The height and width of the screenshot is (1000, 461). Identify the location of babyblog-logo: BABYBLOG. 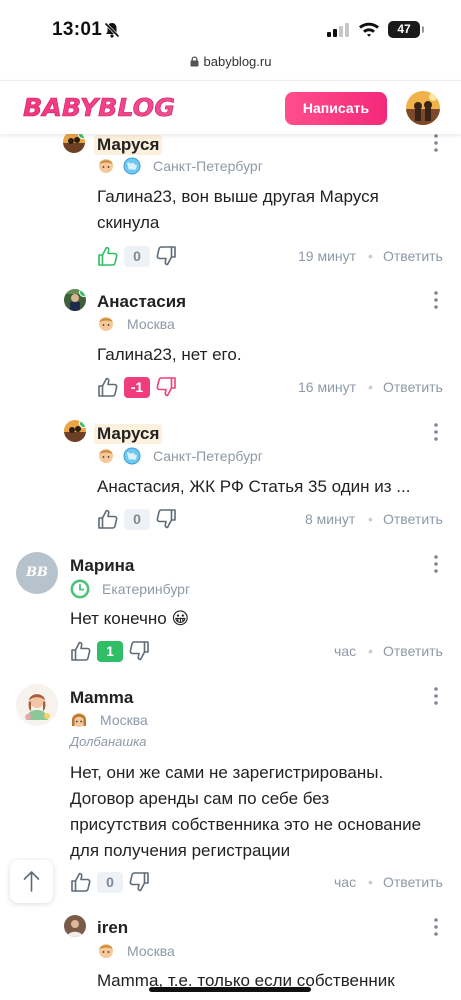
(99, 107).